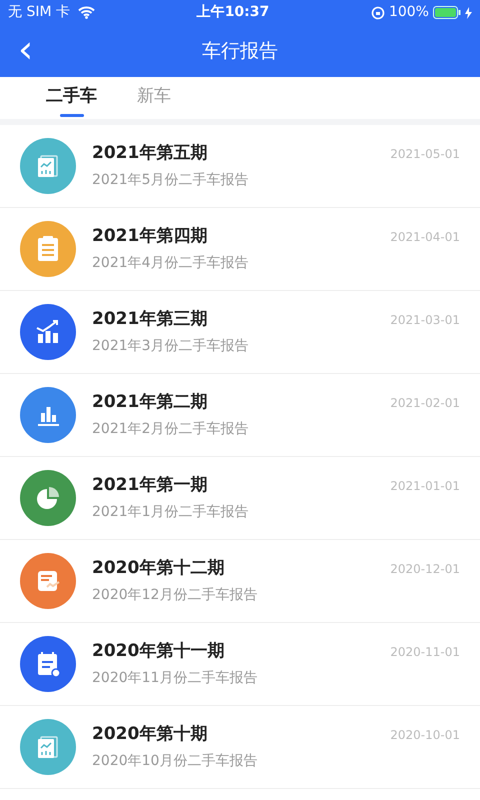 Image resolution: width=480 pixels, height=800 pixels. I want to click on report-title: 2021年第二期, so click(150, 402).